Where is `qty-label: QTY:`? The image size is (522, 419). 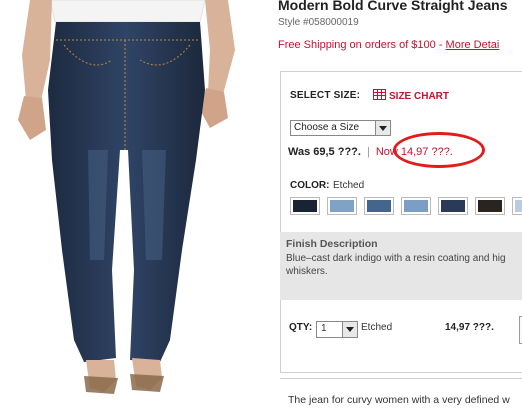 qty-label: QTY: is located at coordinates (301, 327).